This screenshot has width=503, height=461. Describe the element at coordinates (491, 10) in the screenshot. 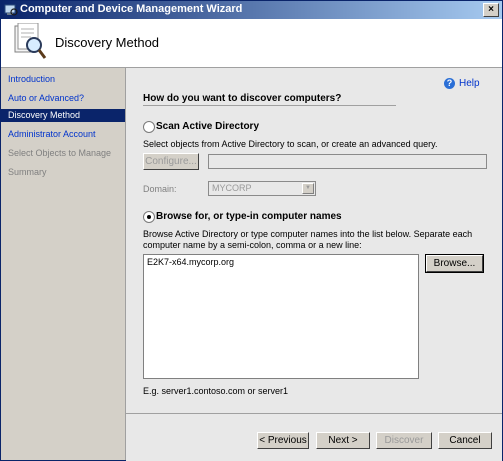

I see `close-button: ×` at that location.